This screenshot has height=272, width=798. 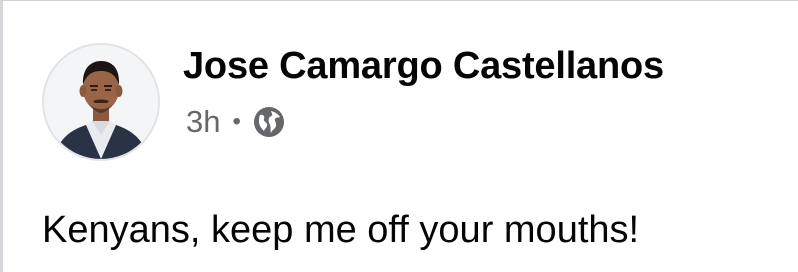 I want to click on post-timestamp: 3h, so click(x=203, y=122).